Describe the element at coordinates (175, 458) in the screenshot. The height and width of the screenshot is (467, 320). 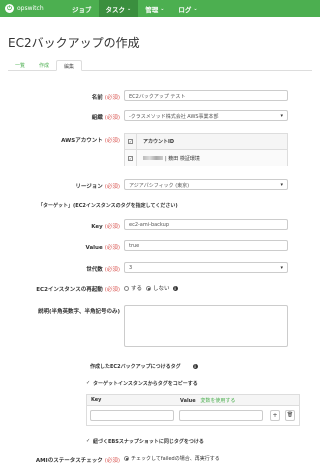
I see `ami-status-option-label: チェックしてfailedの場合、再実行する` at that location.